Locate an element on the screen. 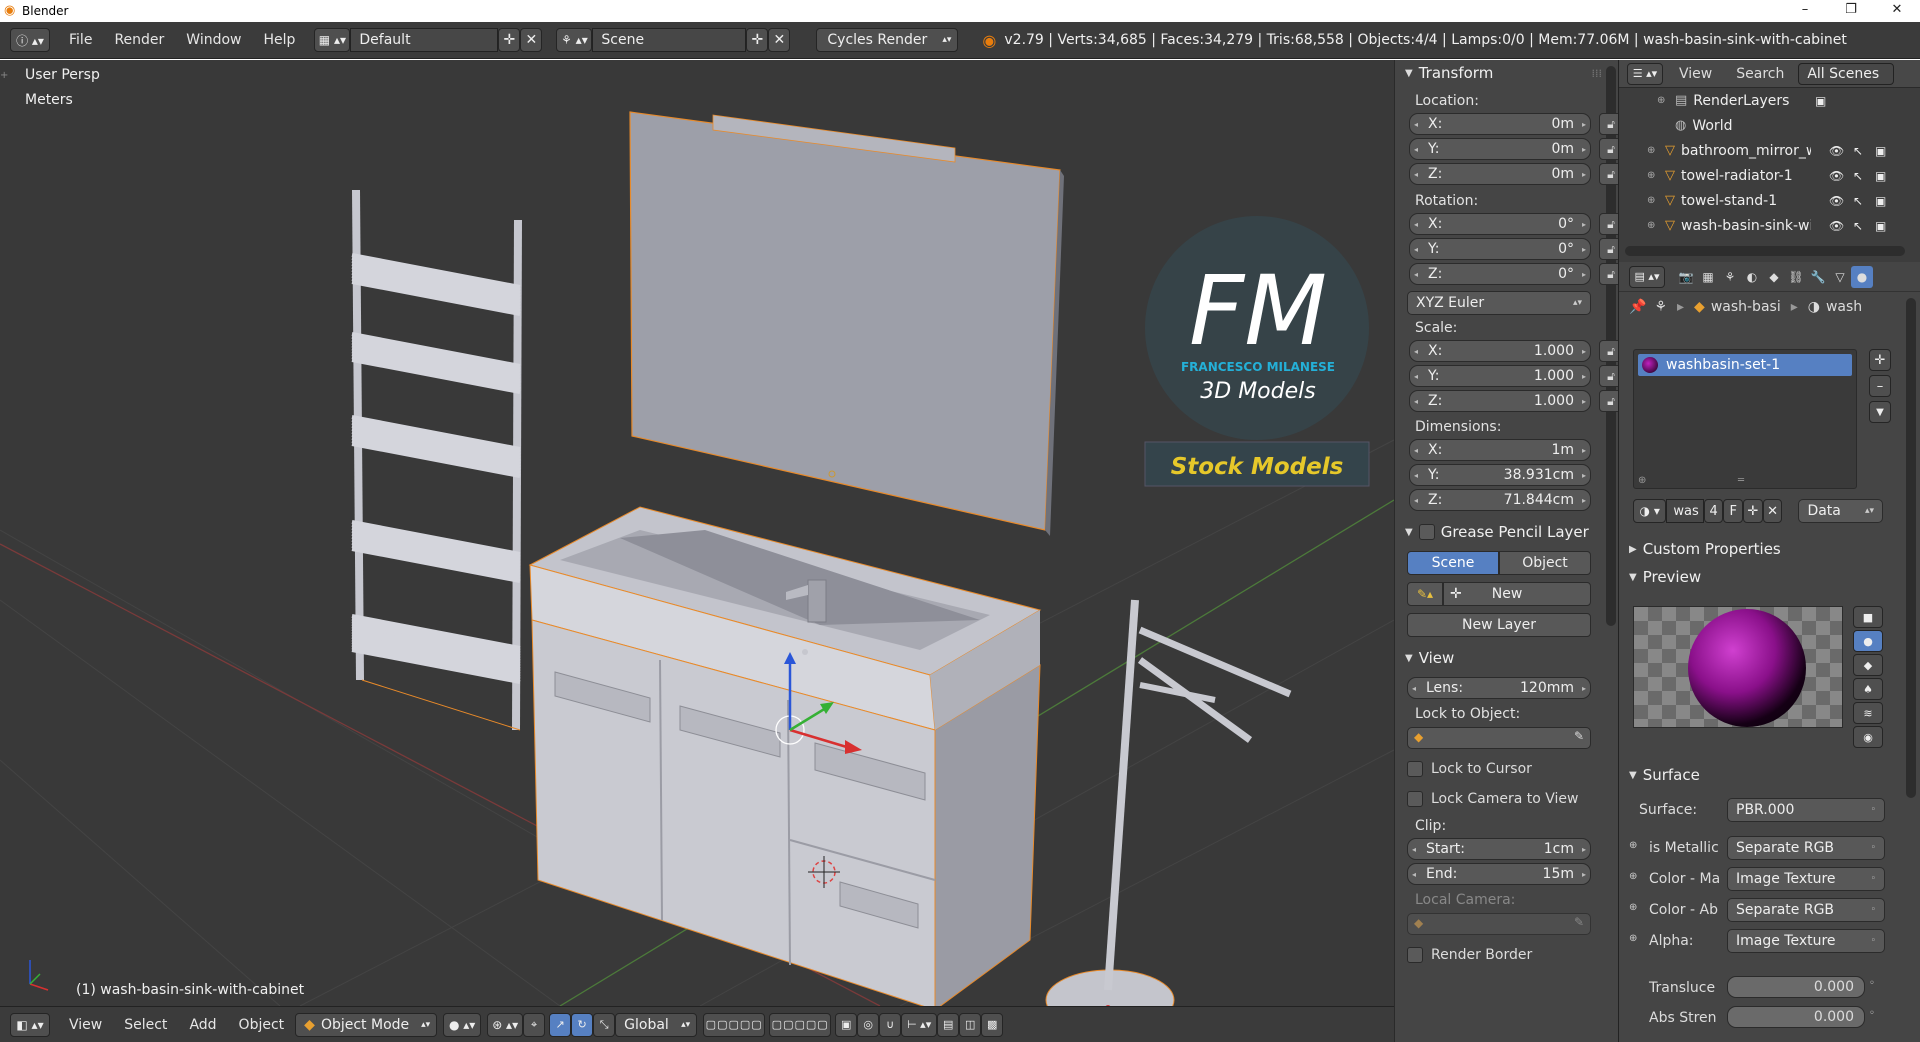  outliner-display-mode: All Scenes is located at coordinates (1846, 73).